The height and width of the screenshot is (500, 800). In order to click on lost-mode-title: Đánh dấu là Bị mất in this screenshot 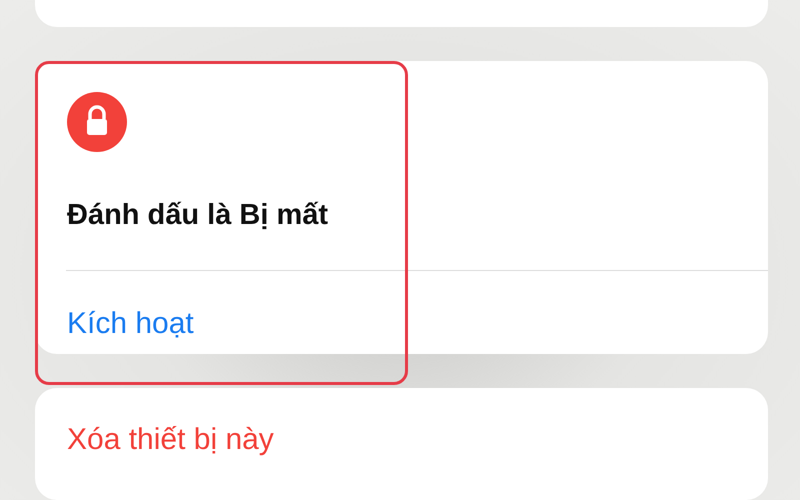, I will do `click(198, 216)`.